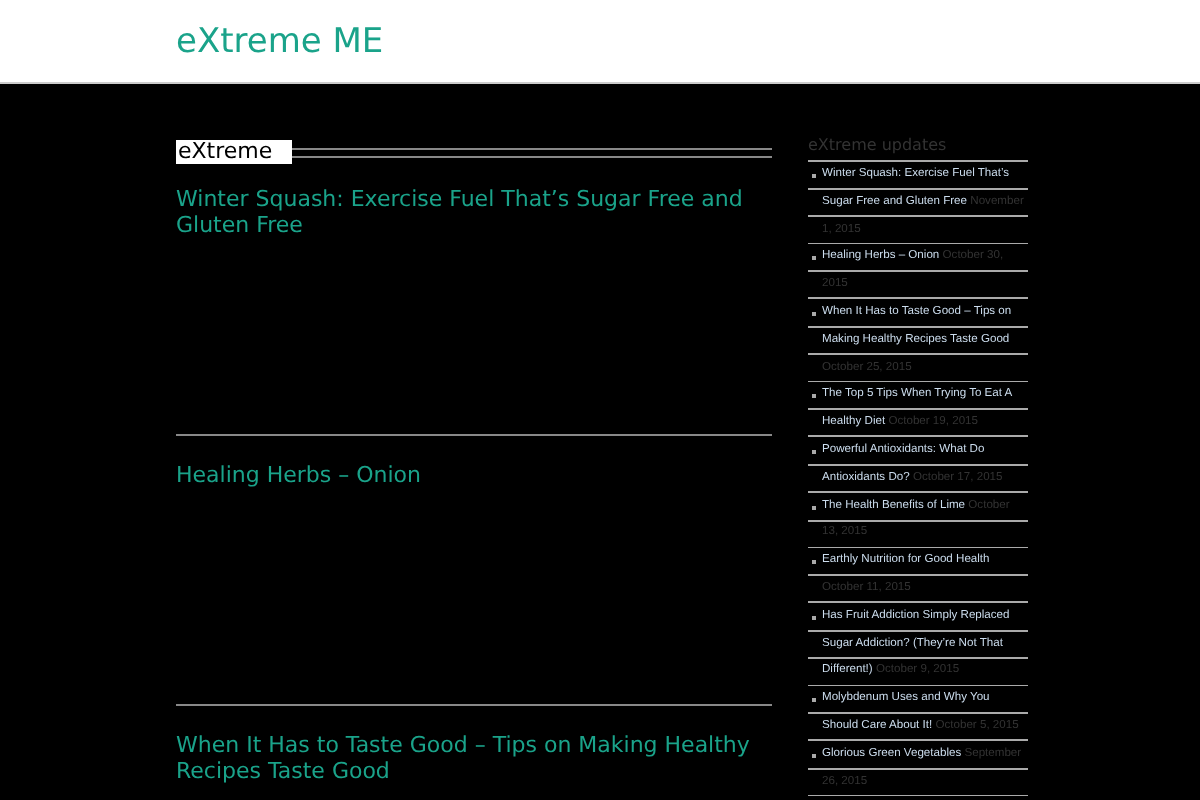  Describe the element at coordinates (234, 152) in the screenshot. I see `section-heading: eXtreme` at that location.